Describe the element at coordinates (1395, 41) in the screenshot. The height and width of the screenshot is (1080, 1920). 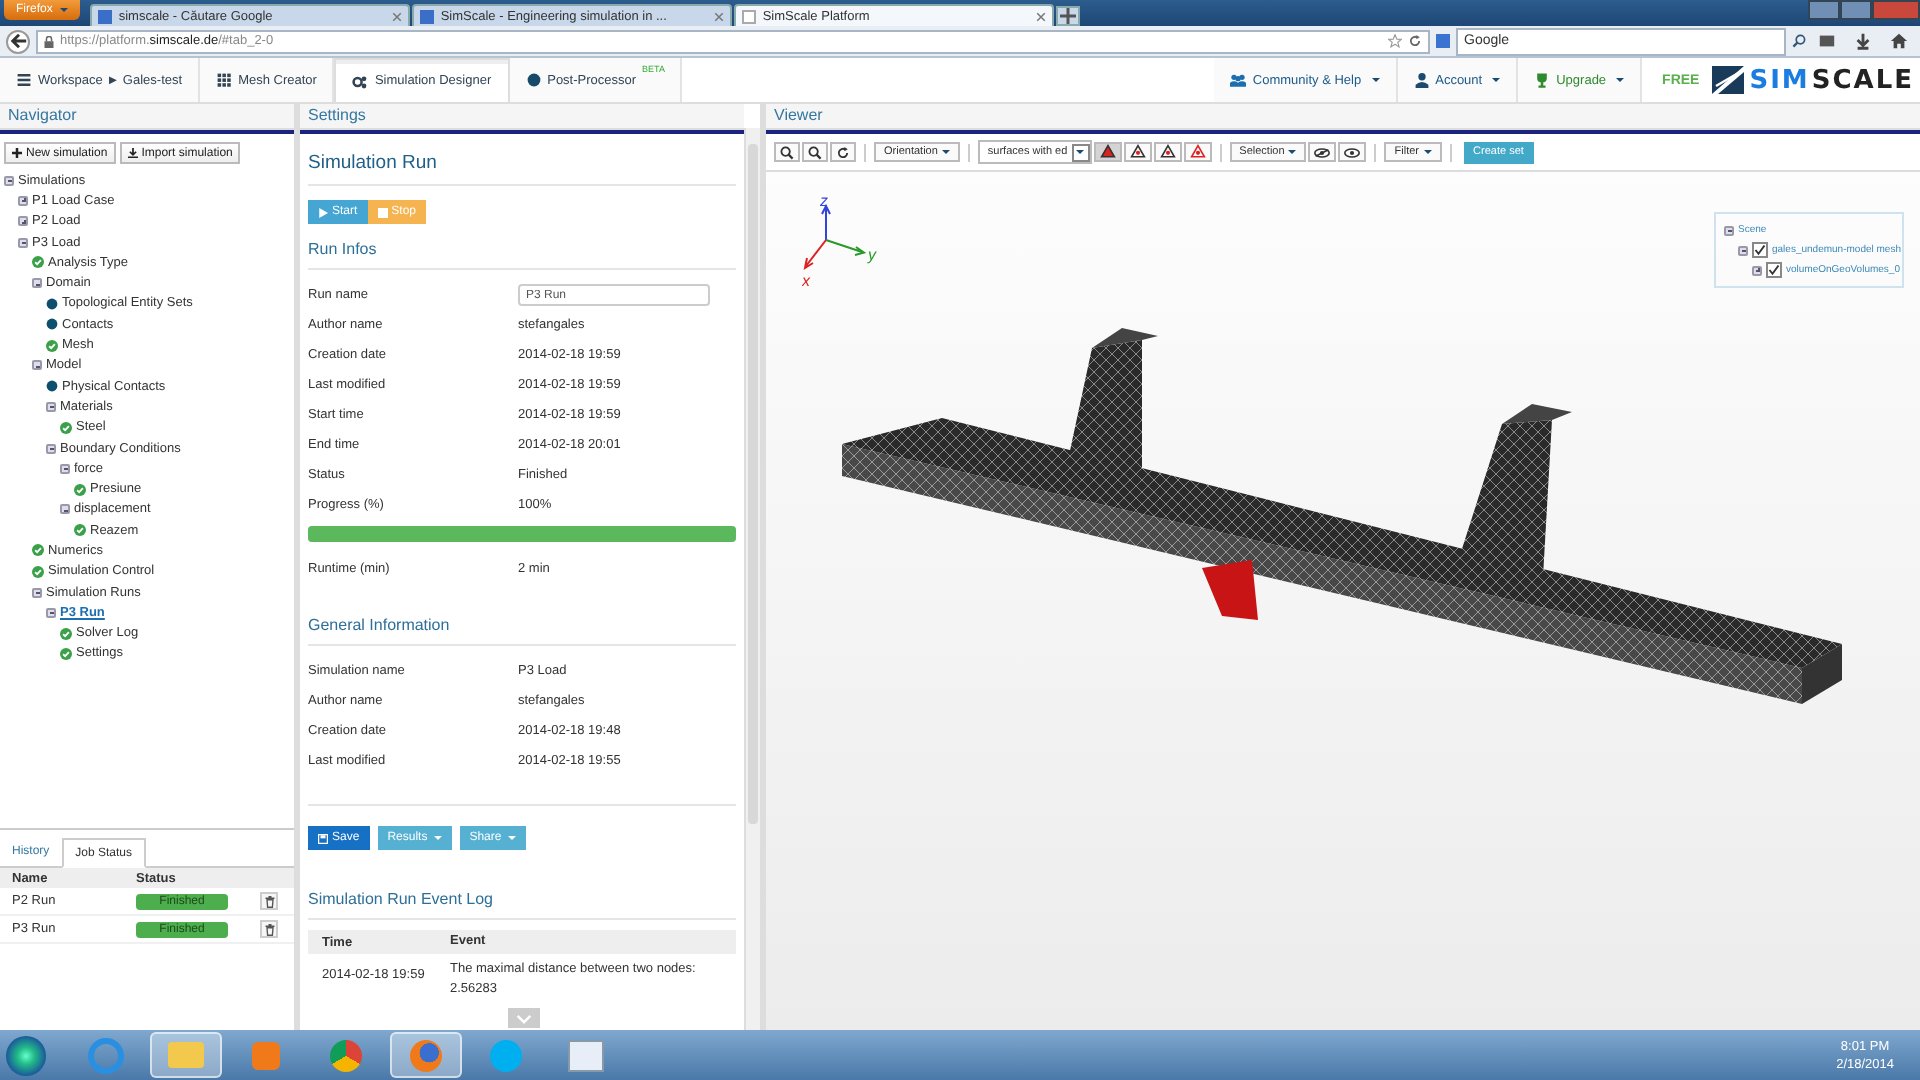
I see `star-icon` at that location.